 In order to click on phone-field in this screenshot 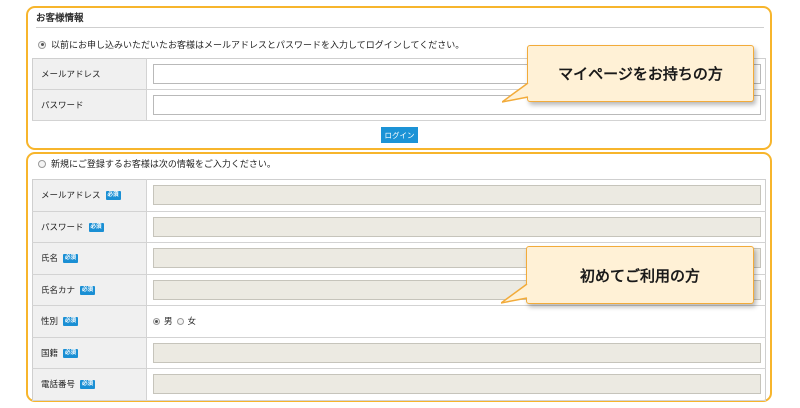, I will do `click(457, 384)`.